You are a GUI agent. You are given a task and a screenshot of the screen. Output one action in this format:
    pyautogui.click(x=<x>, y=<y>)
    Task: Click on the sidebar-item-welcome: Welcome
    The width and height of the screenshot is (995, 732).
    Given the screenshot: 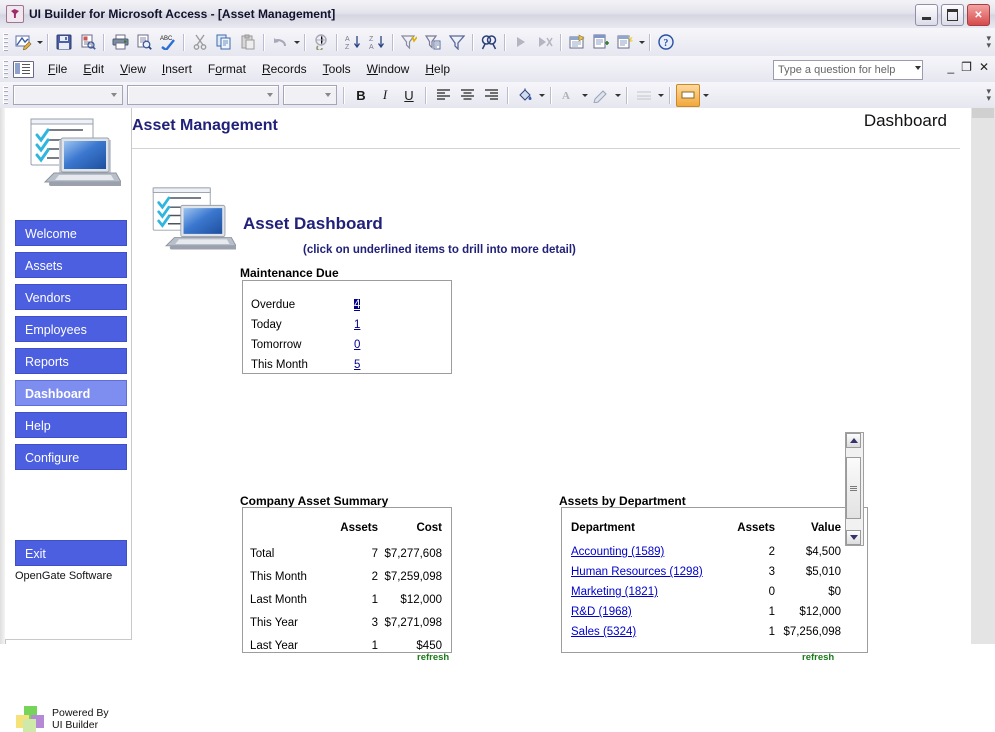 What is the action you would take?
    pyautogui.click(x=71, y=233)
    